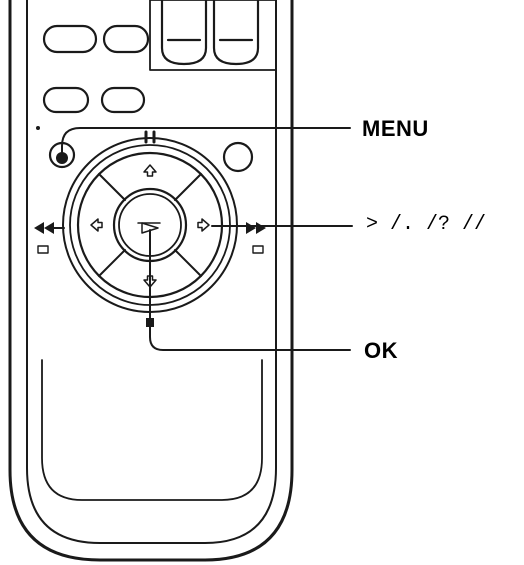 The width and height of the screenshot is (524, 565). I want to click on ok-label: OK, so click(381, 350).